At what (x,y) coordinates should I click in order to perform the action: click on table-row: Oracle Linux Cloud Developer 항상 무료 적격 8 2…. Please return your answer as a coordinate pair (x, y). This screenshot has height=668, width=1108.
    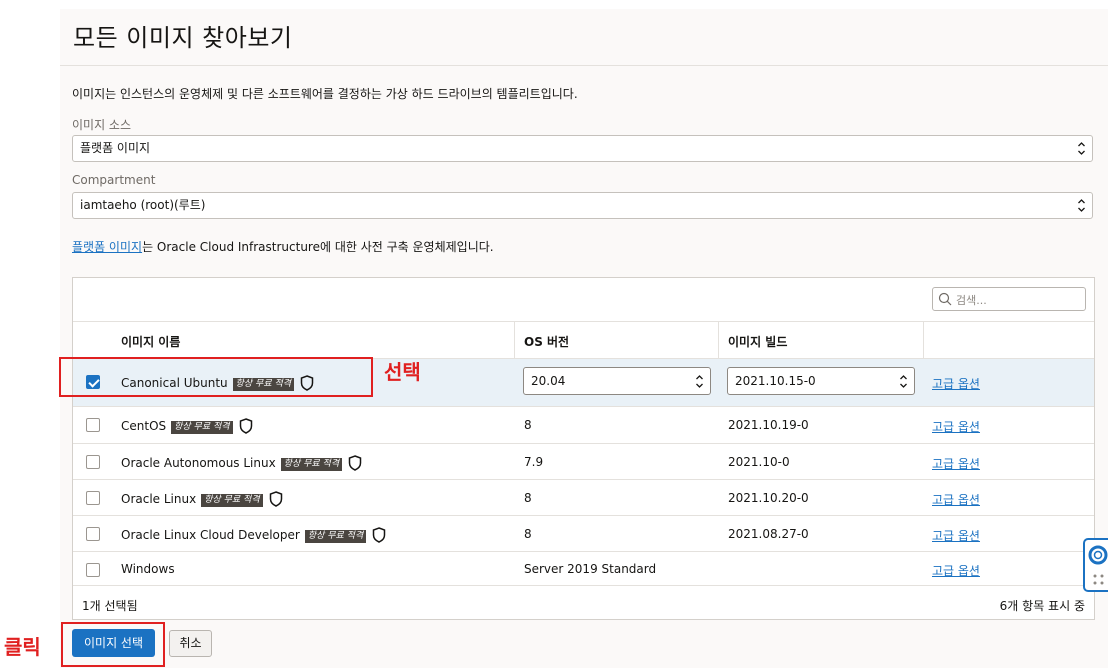
    Looking at the image, I should click on (583, 533).